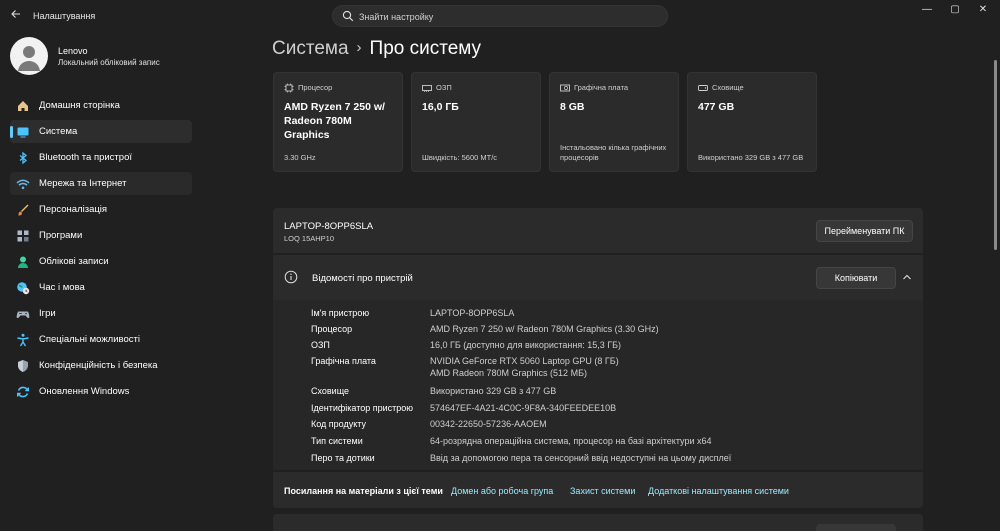 Image resolution: width=1000 pixels, height=531 pixels. What do you see at coordinates (84, 391) in the screenshot?
I see `sidebar-item-label: Оновлення Windows` at bounding box center [84, 391].